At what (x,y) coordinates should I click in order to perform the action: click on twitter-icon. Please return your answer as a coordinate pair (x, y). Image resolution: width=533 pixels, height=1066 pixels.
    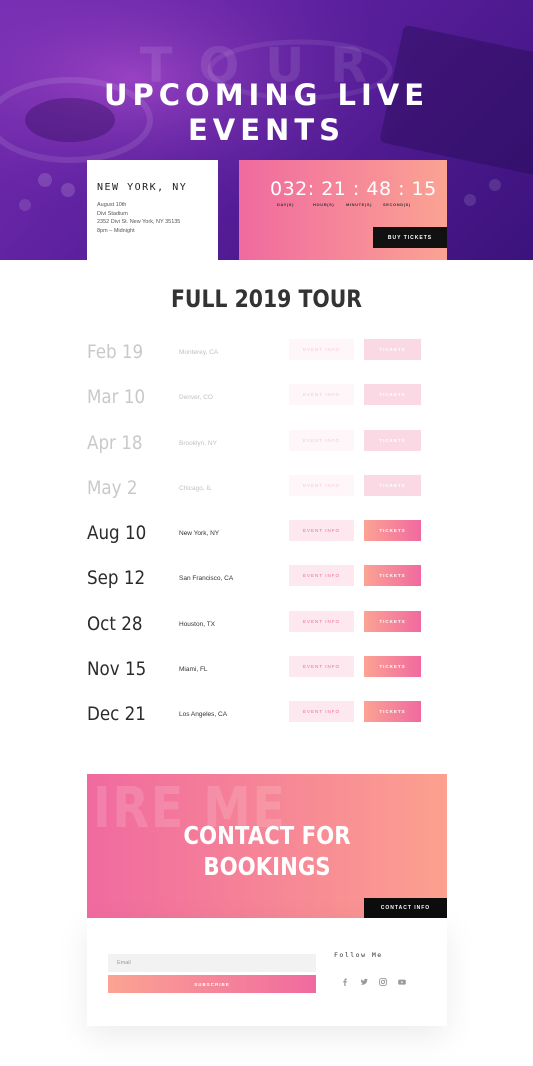
    Looking at the image, I should click on (364, 982).